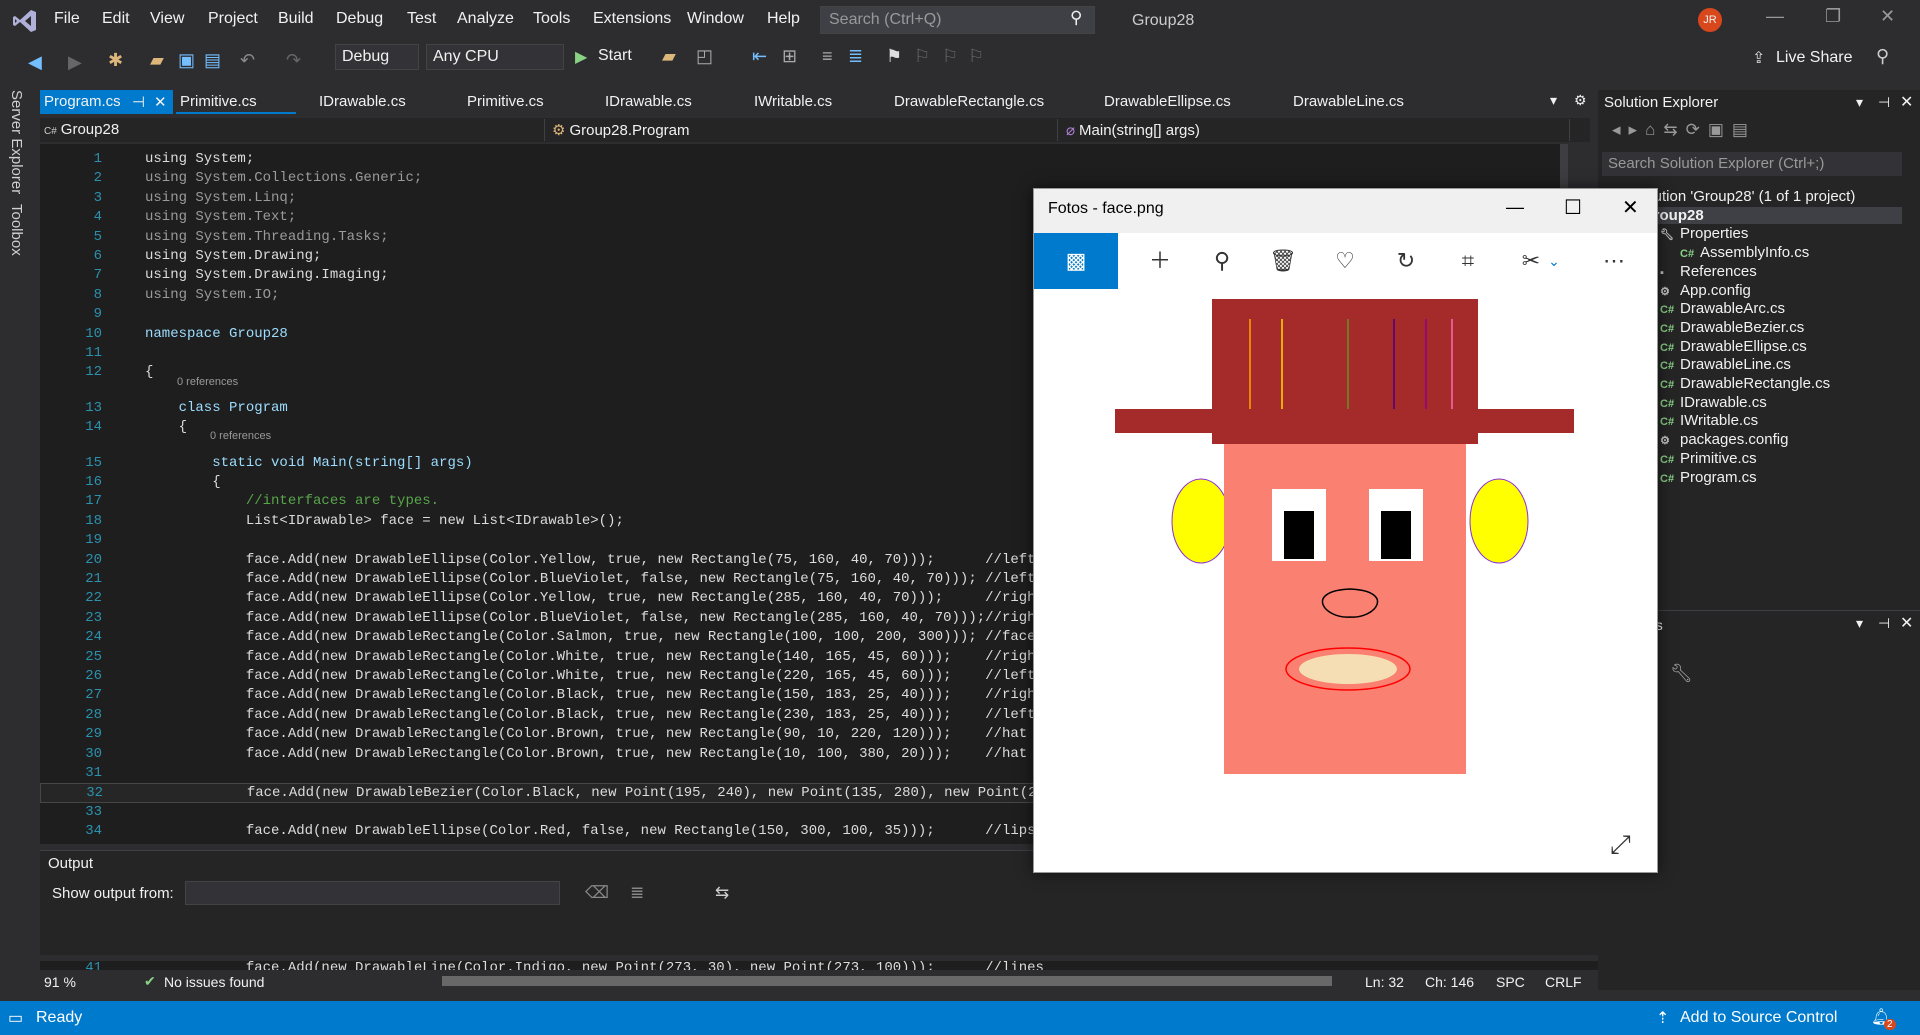  I want to click on bookmark-next-icon: ⚐, so click(950, 56).